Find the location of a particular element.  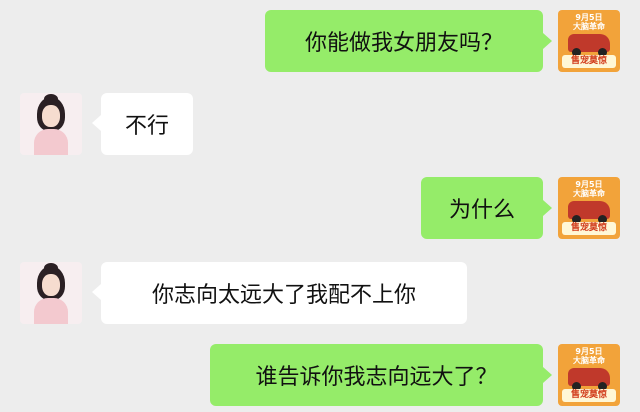

message-bubble: 你能做我女朋友吗？ is located at coordinates (404, 41).